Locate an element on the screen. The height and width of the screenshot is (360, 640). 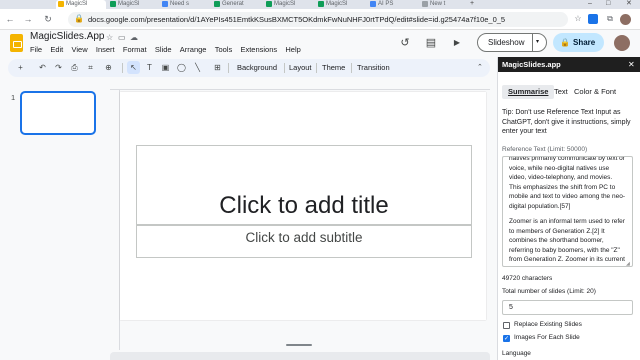
cloud-status-icon: ☁ is located at coordinates (134, 37).